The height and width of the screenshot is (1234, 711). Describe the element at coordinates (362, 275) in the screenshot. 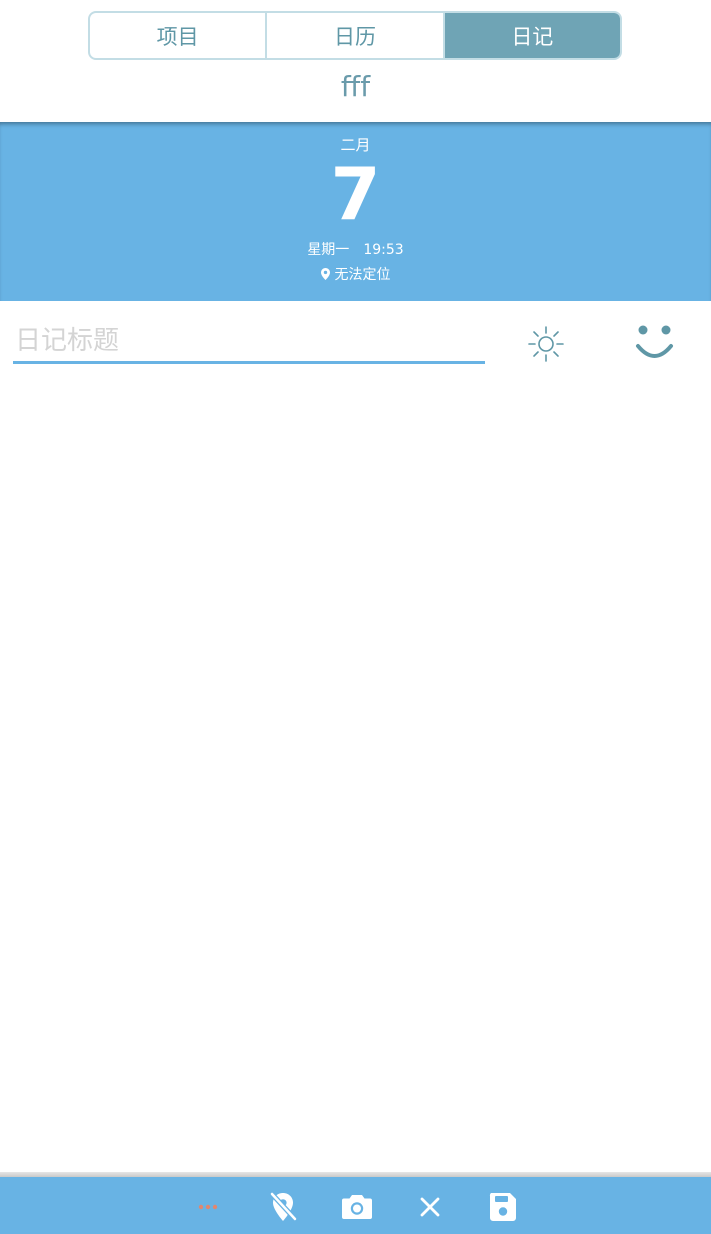

I see `location-label: 无法定位` at that location.